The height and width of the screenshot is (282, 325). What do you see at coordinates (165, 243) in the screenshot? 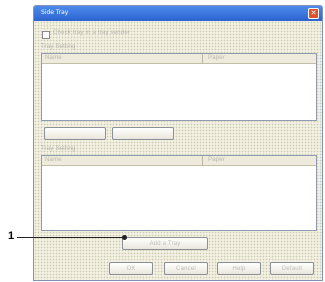
I see `add-tray-button: Add a Tray` at bounding box center [165, 243].